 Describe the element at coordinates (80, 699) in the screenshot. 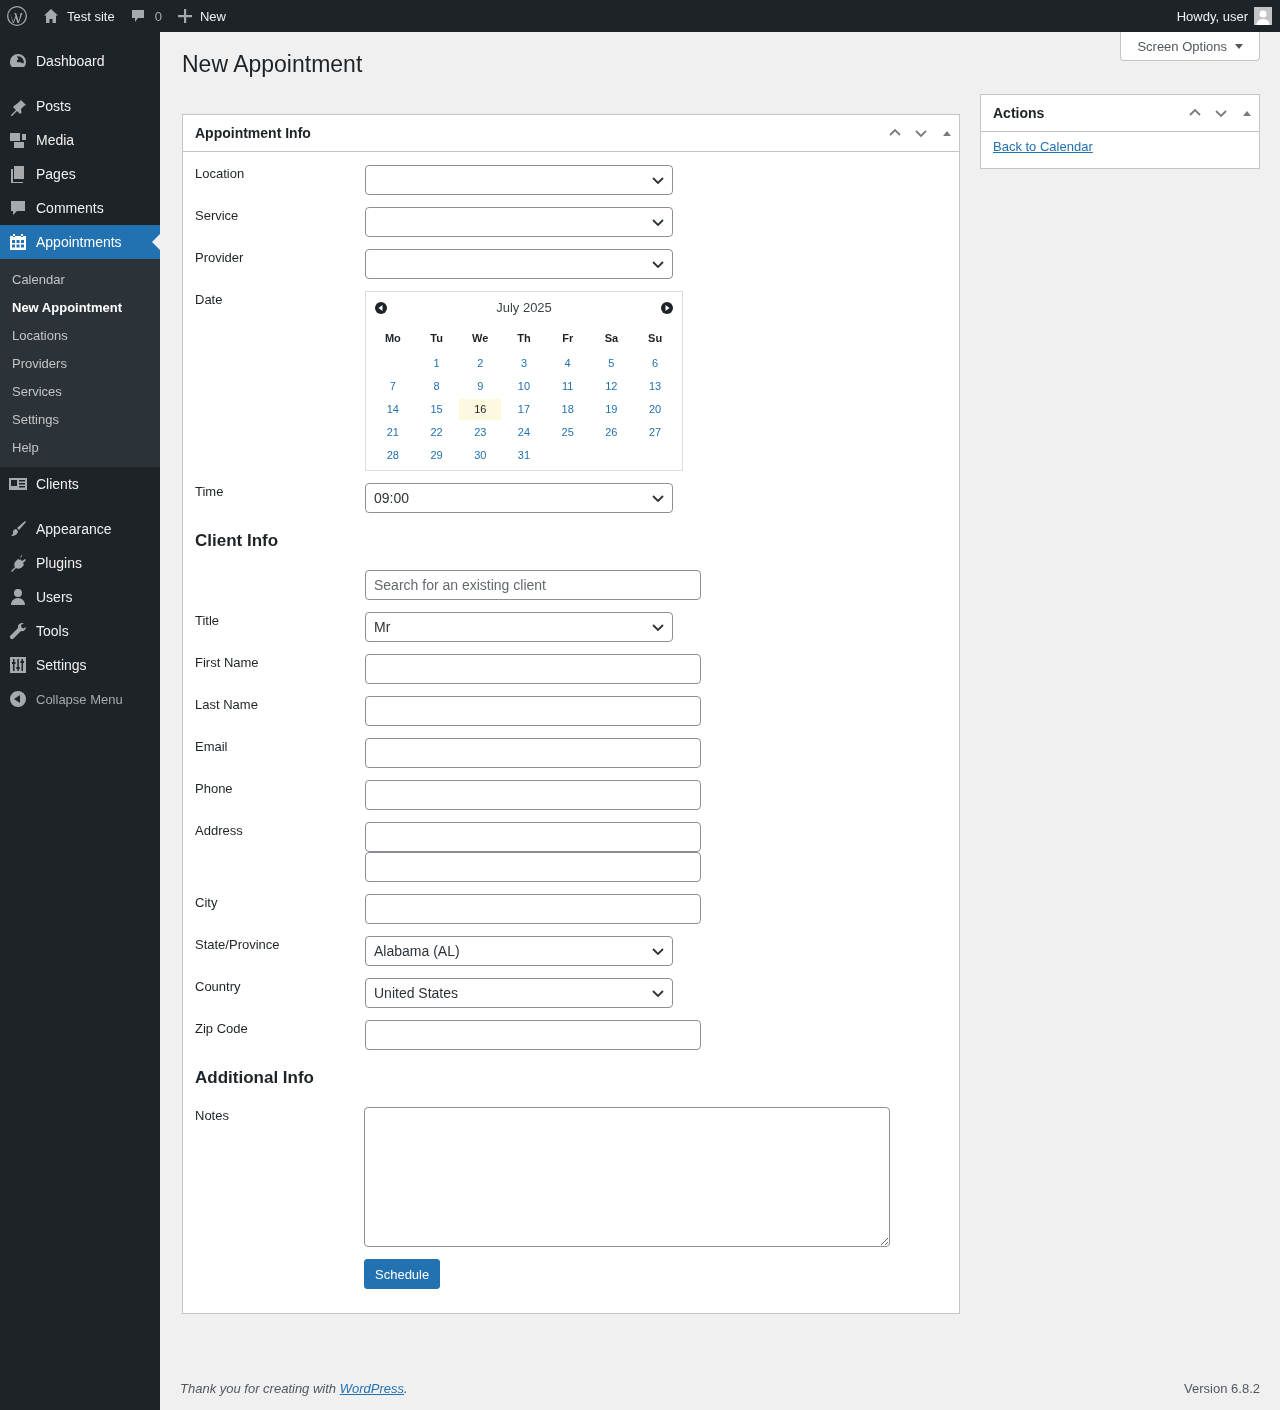

I see `collapse-menu-button: Collapse Menu` at that location.